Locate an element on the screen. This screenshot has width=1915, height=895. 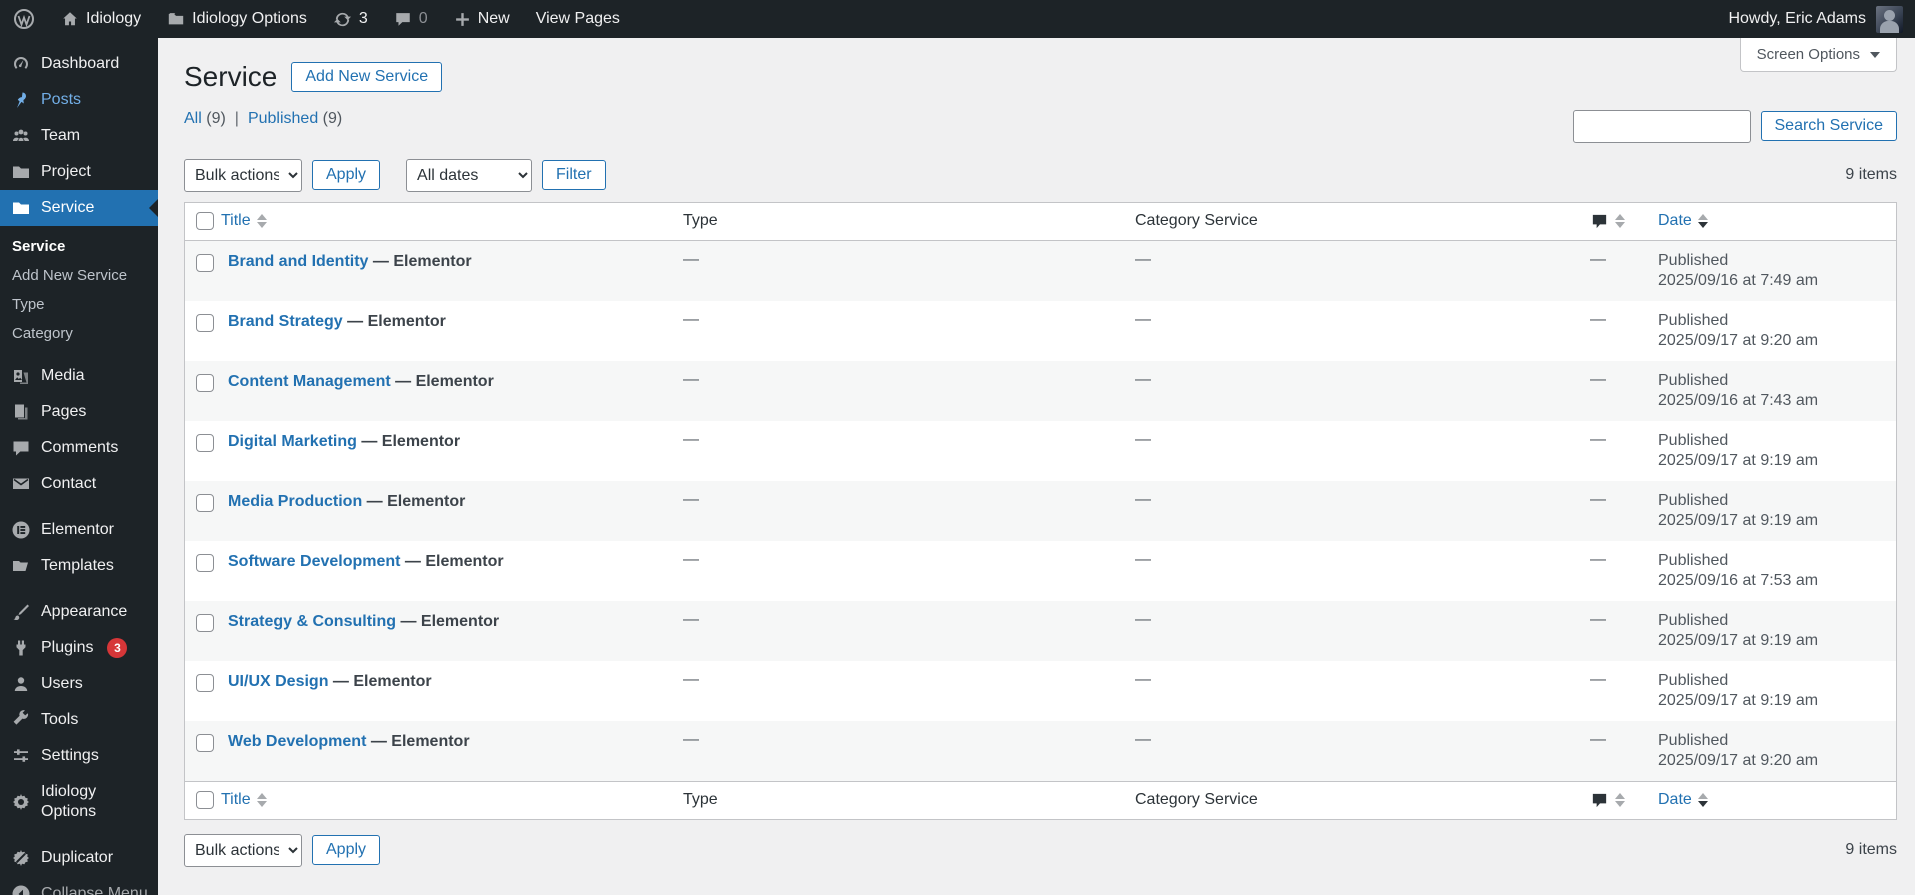
service-title-link: Brand Strategy is located at coordinates (285, 321).